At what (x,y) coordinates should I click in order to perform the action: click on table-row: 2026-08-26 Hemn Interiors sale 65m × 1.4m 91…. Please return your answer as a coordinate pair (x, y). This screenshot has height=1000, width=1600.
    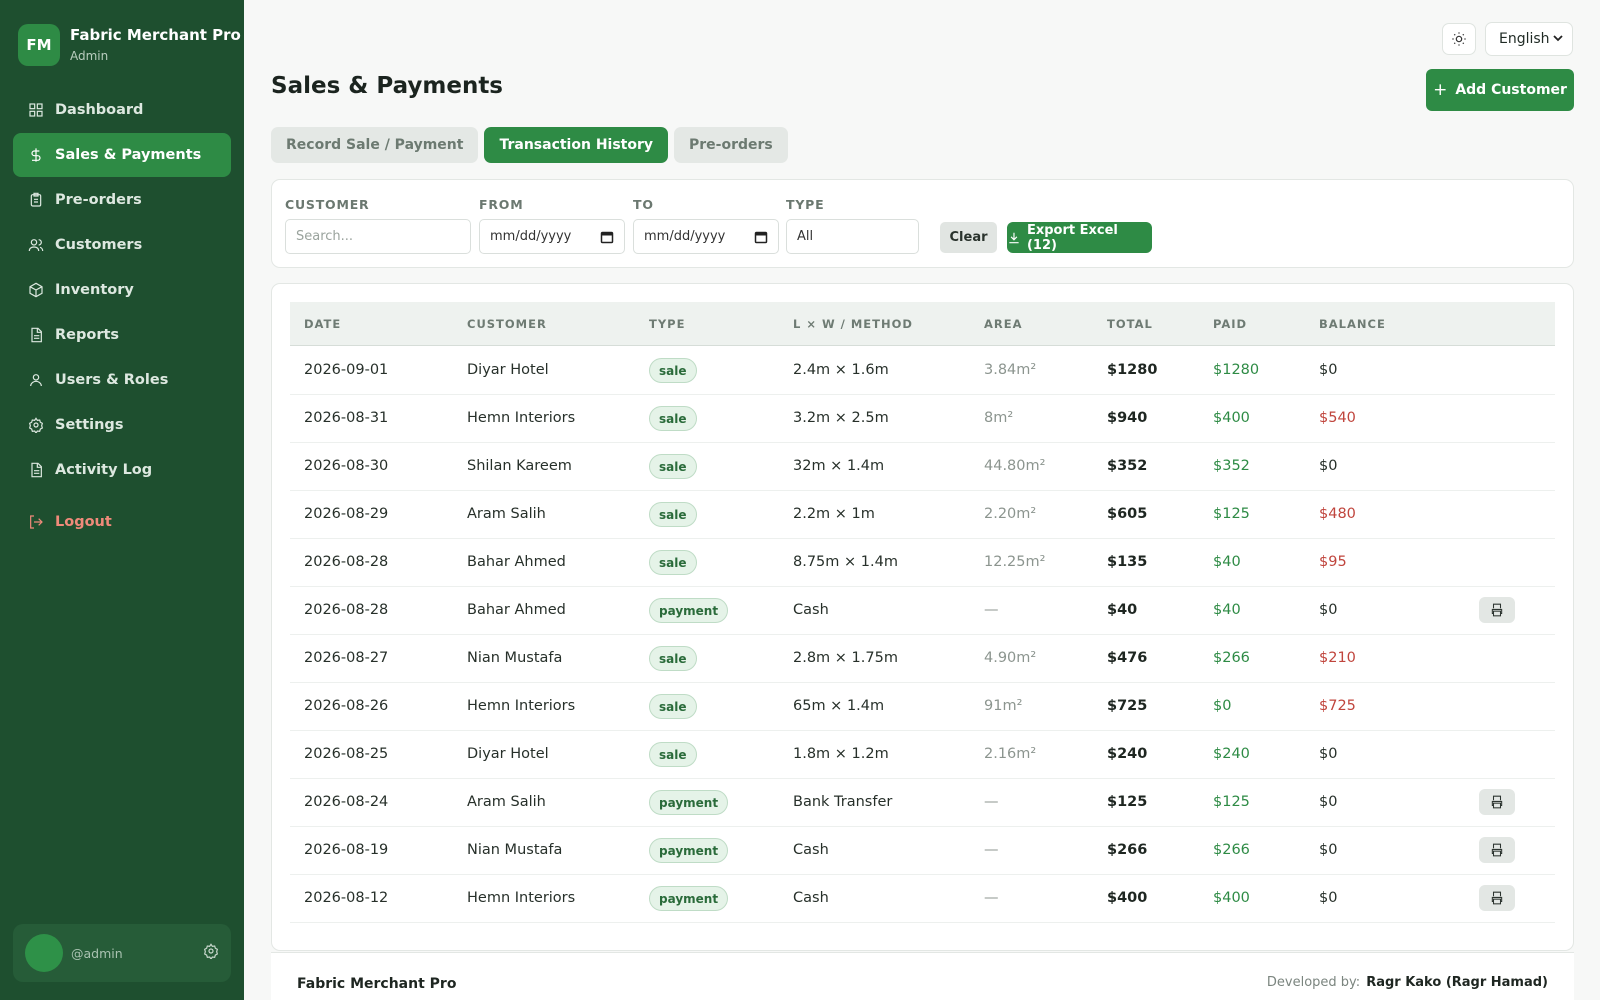
    Looking at the image, I should click on (922, 706).